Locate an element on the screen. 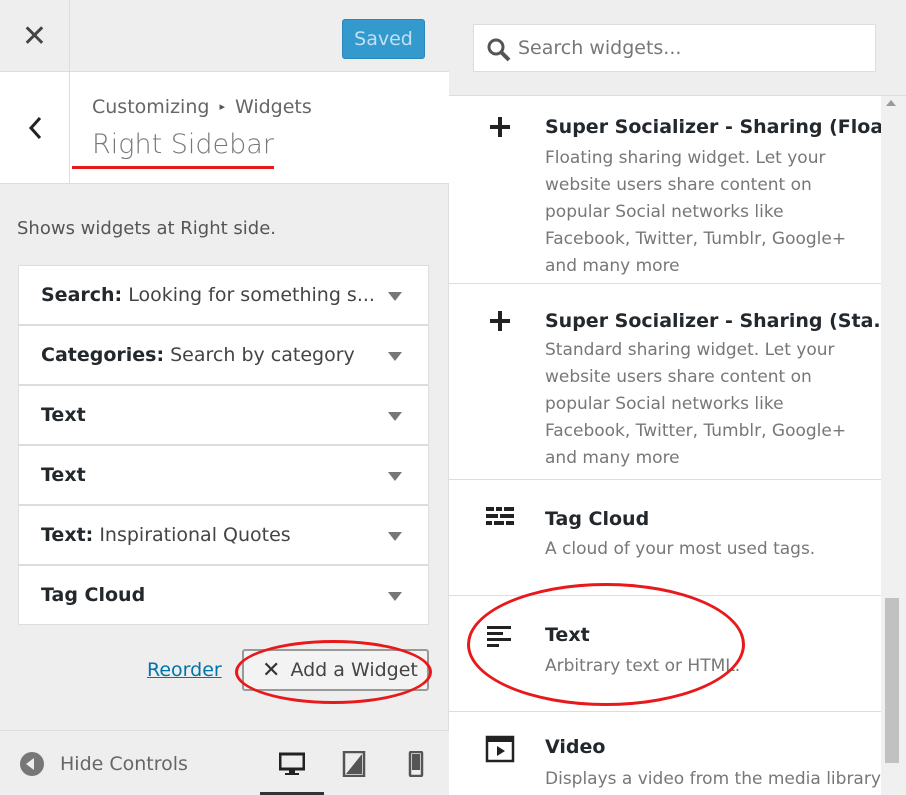 The image size is (906, 795). mobile-preview-icon is located at coordinates (416, 764).